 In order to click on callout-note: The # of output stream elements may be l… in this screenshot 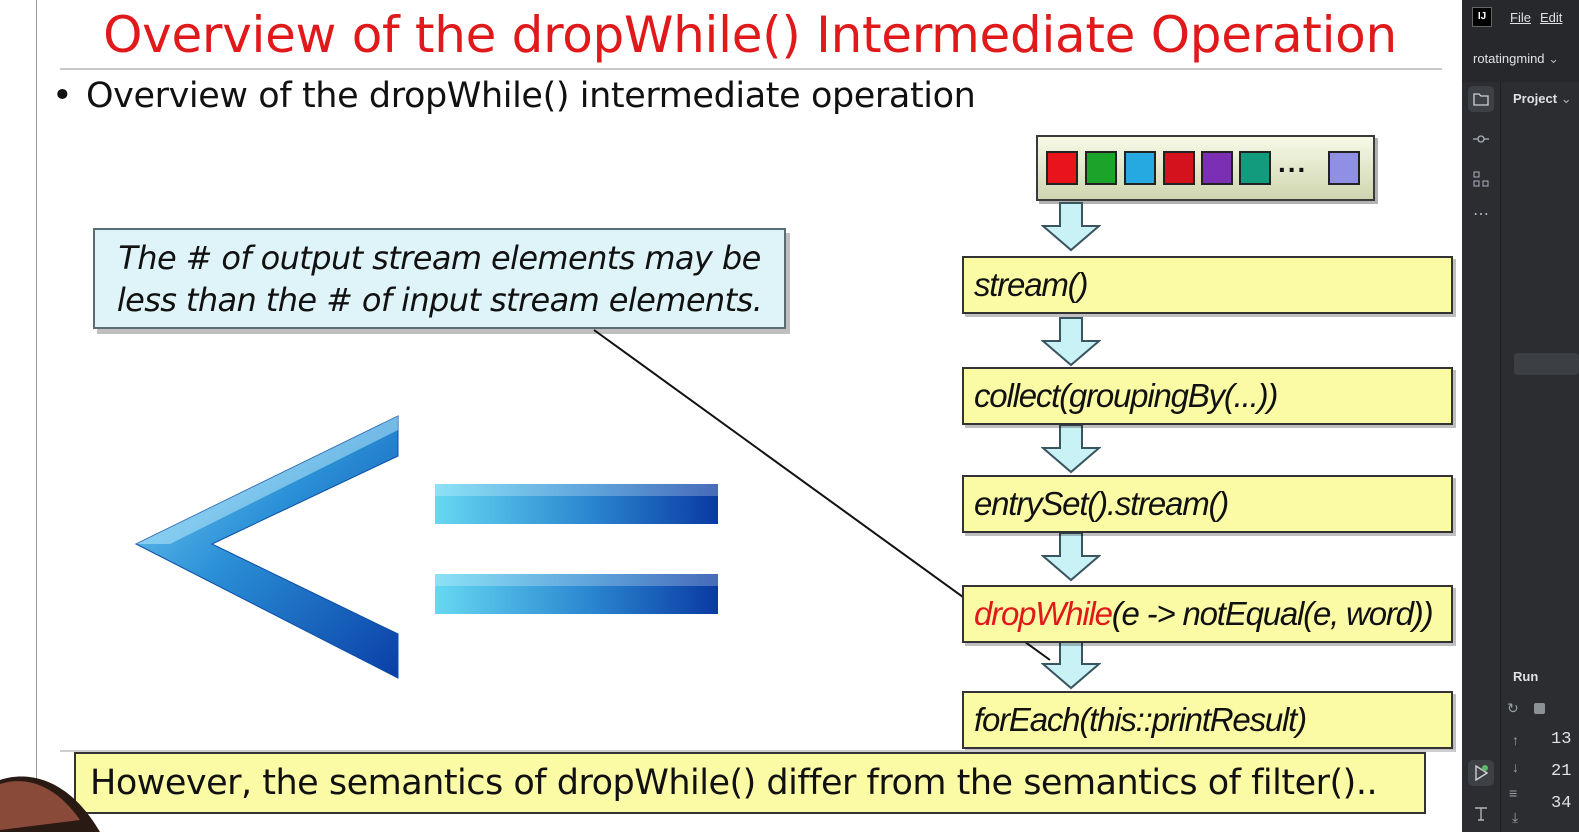, I will do `click(439, 278)`.